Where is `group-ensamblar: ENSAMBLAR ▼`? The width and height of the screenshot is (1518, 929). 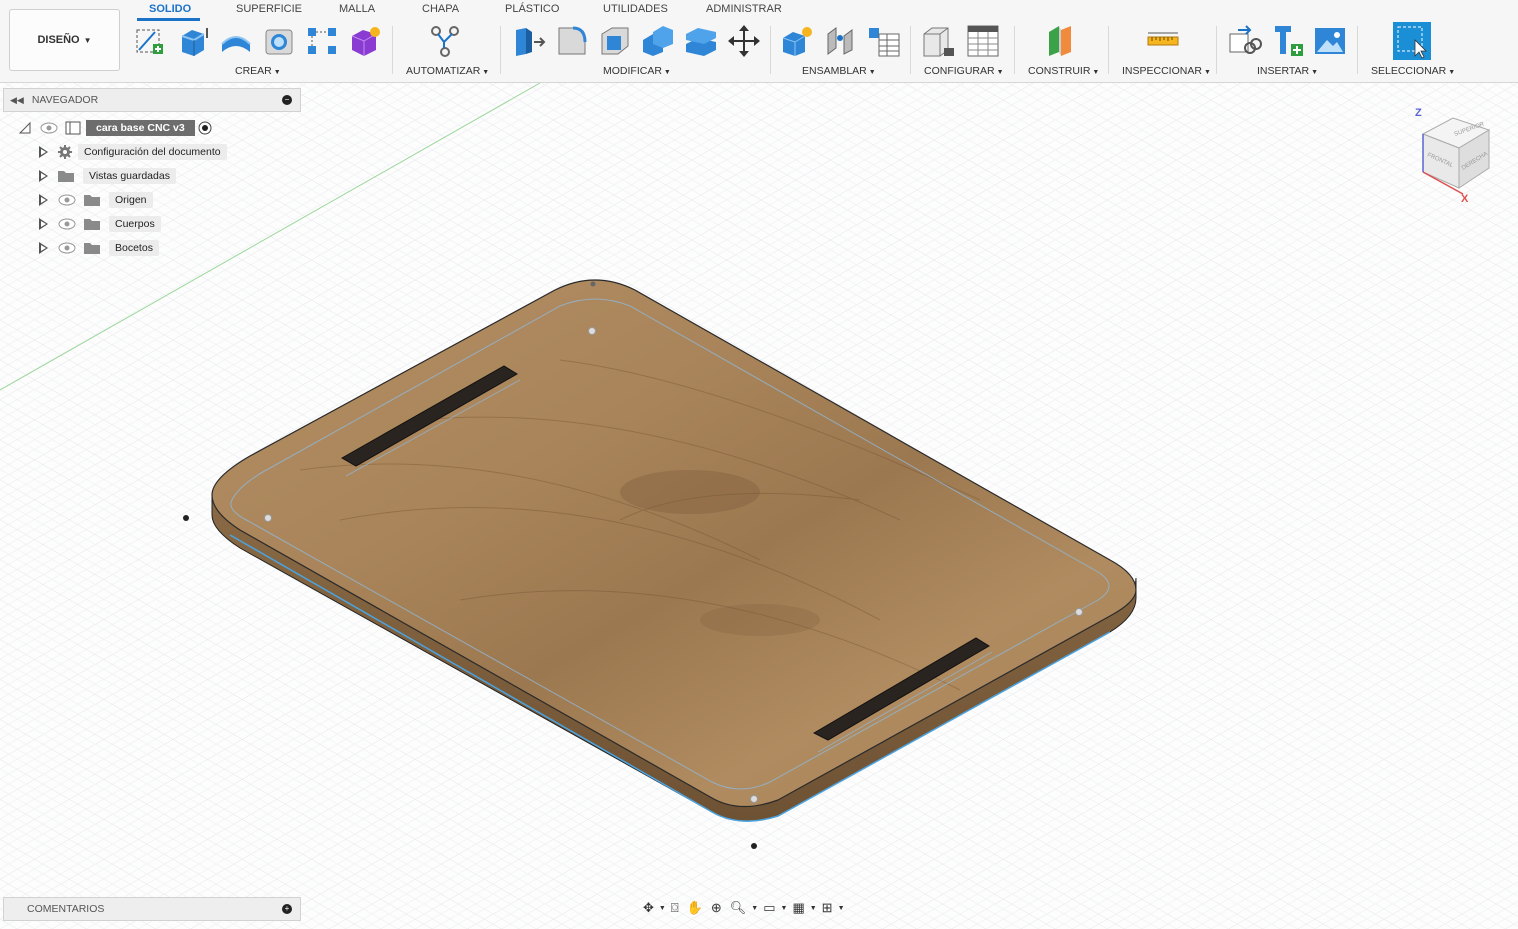 group-ensamblar: ENSAMBLAR ▼ is located at coordinates (839, 71).